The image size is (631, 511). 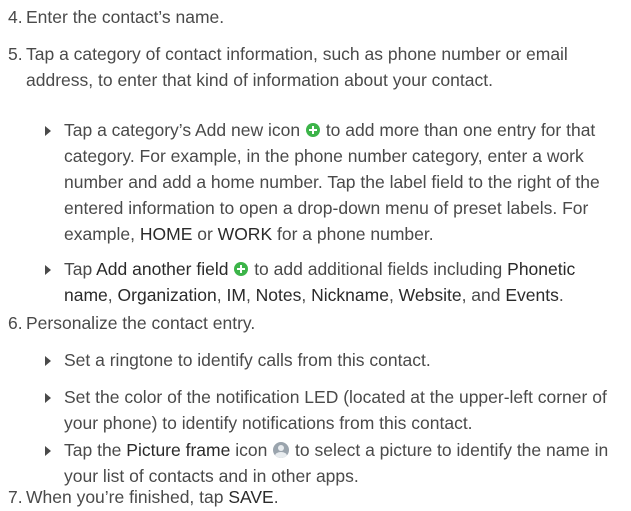 I want to click on label-home: HOME, so click(x=166, y=234).